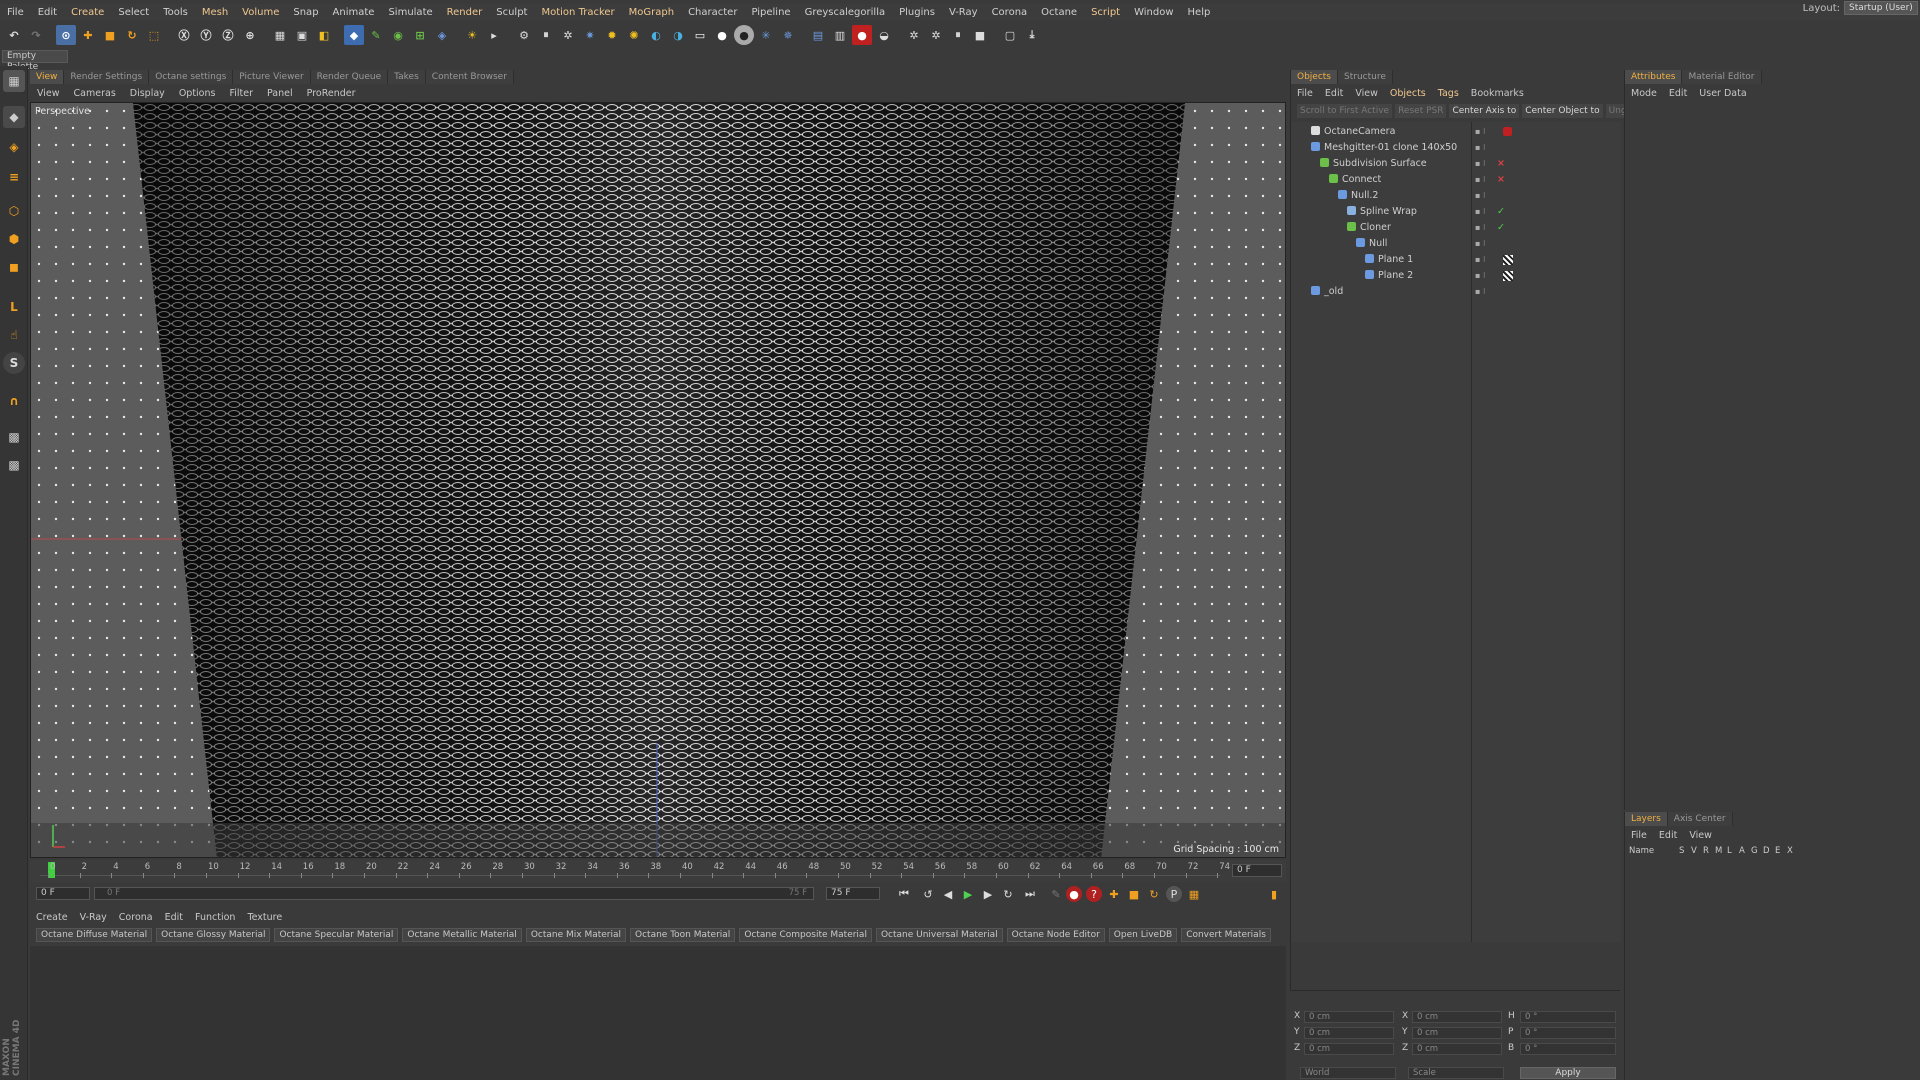  What do you see at coordinates (14, 437) in the screenshot?
I see `floor-grid-icon: ▩` at bounding box center [14, 437].